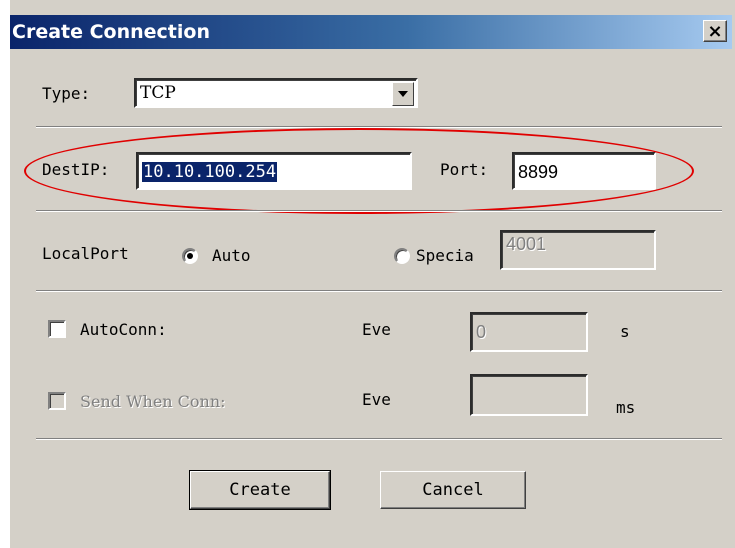 This screenshot has height=548, width=735. Describe the element at coordinates (123, 329) in the screenshot. I see `autoconn-label: AutoConn:` at that location.